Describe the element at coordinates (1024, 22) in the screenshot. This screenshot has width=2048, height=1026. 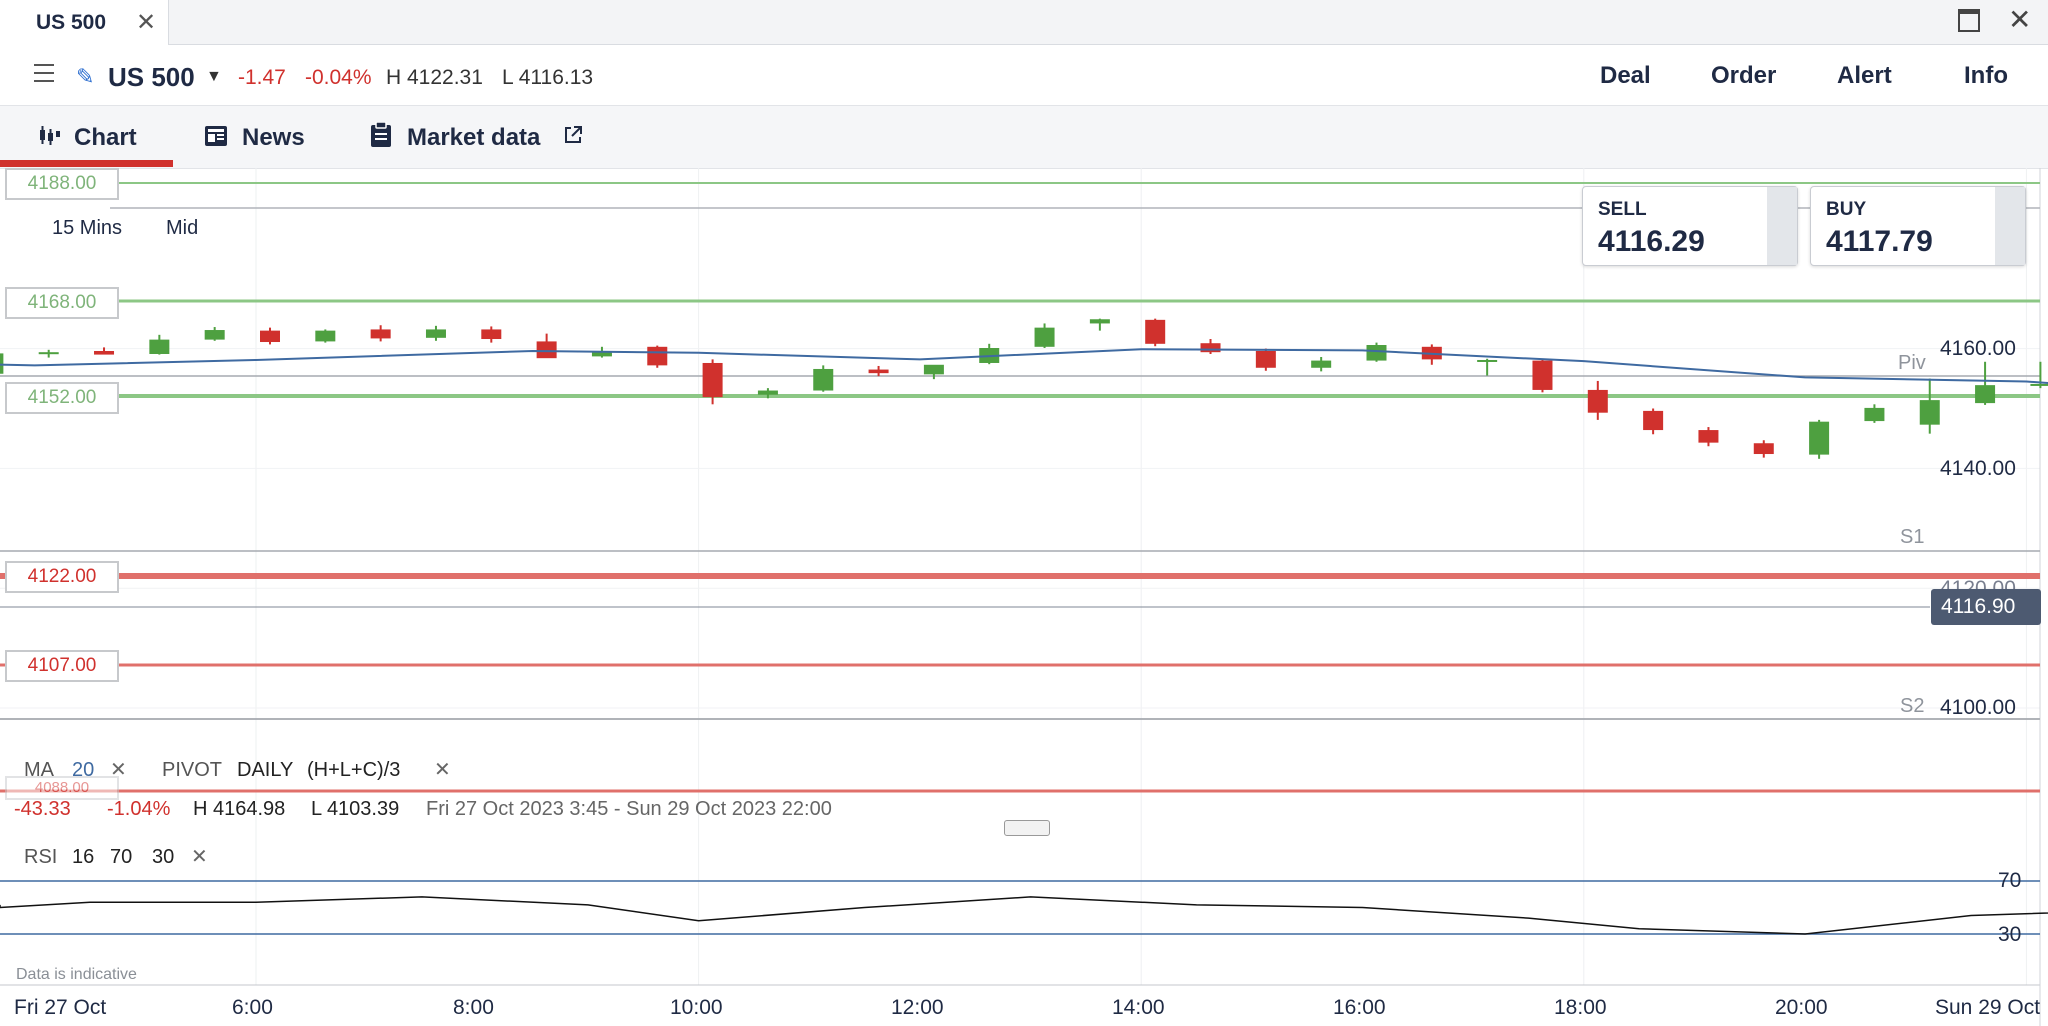
I see `window-tab-bar` at that location.